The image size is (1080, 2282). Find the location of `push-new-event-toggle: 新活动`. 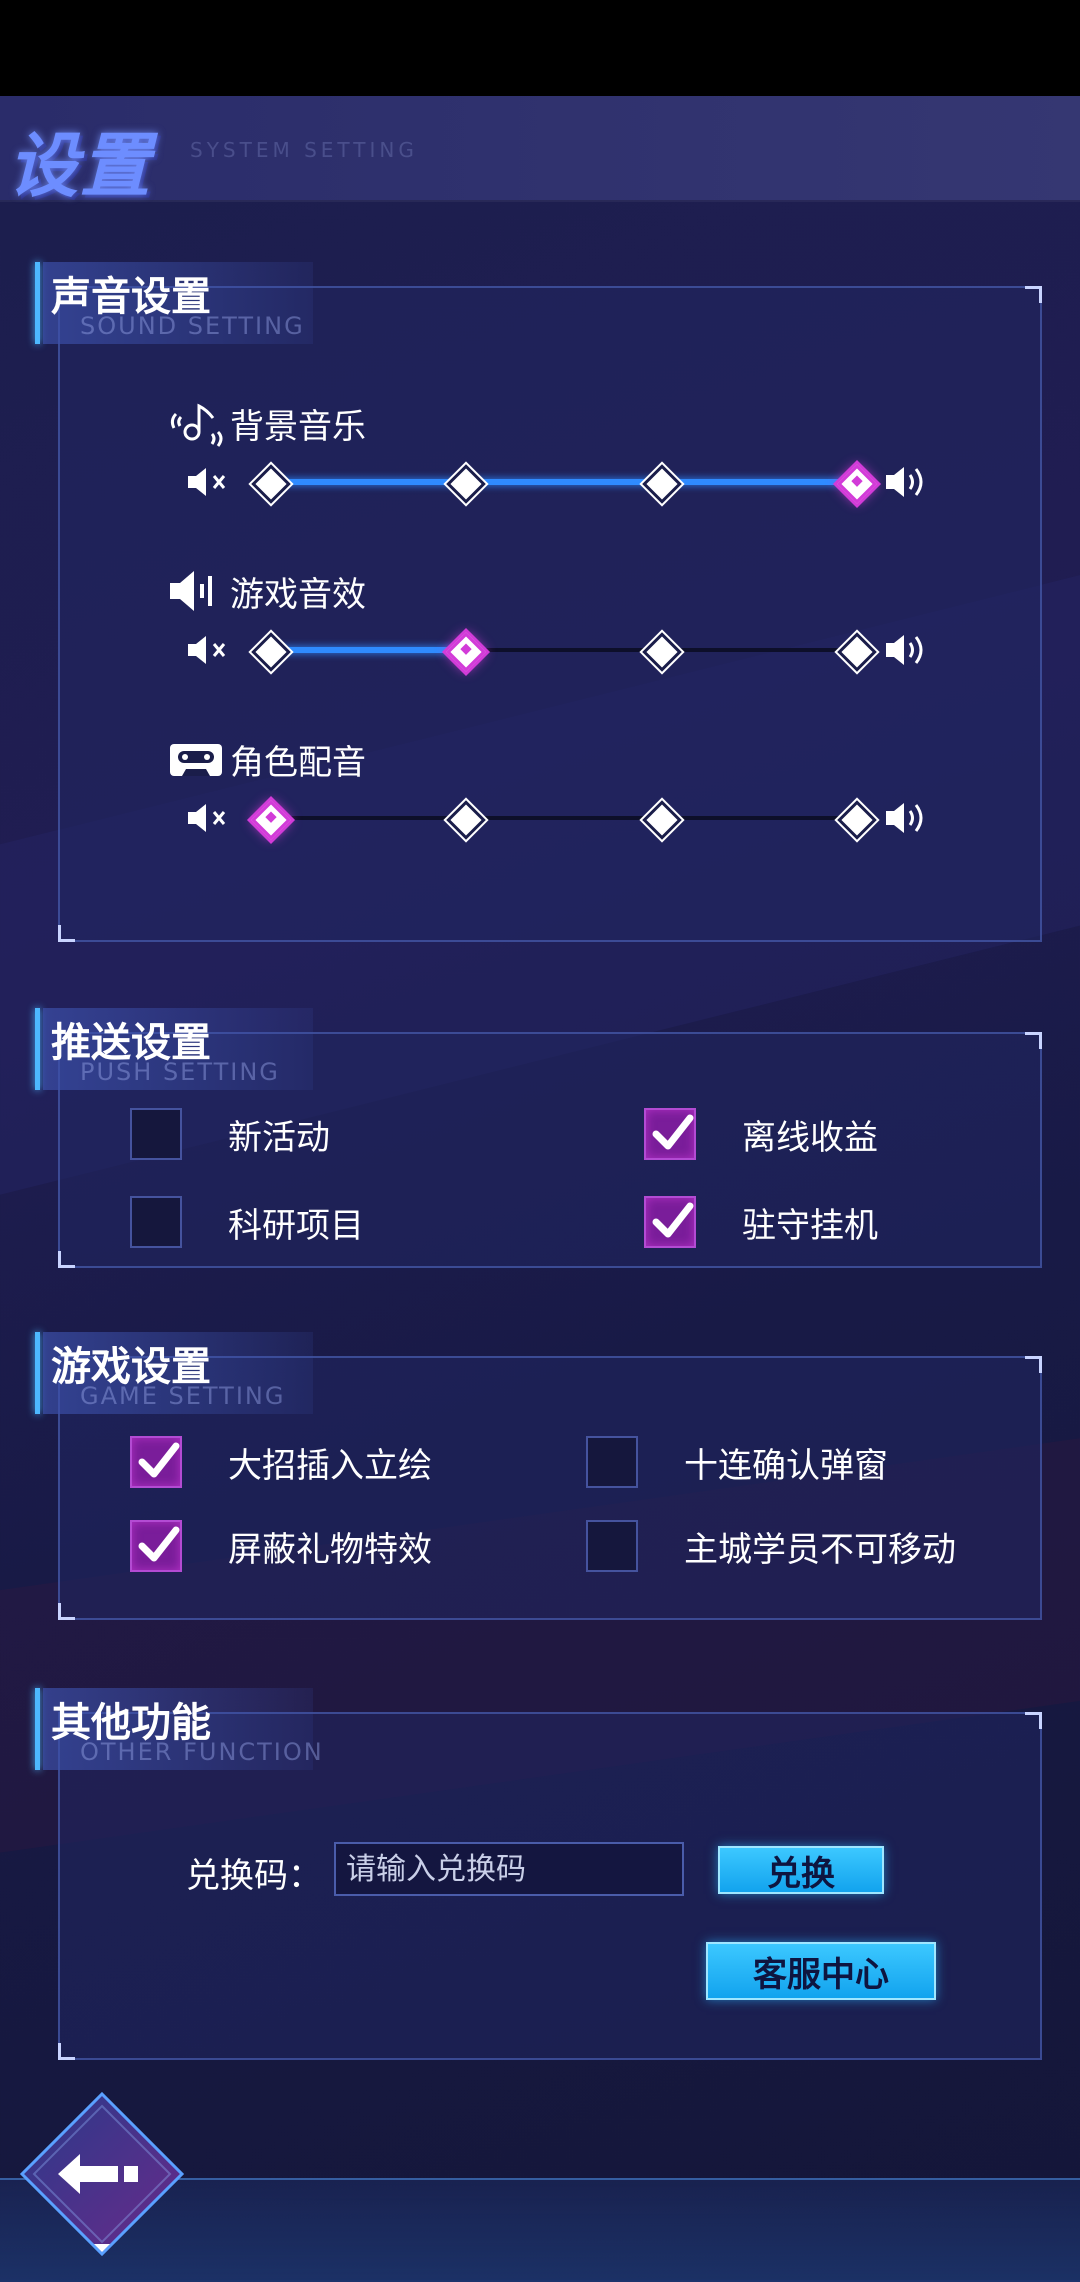

push-new-event-toggle: 新活动 is located at coordinates (230, 1134).